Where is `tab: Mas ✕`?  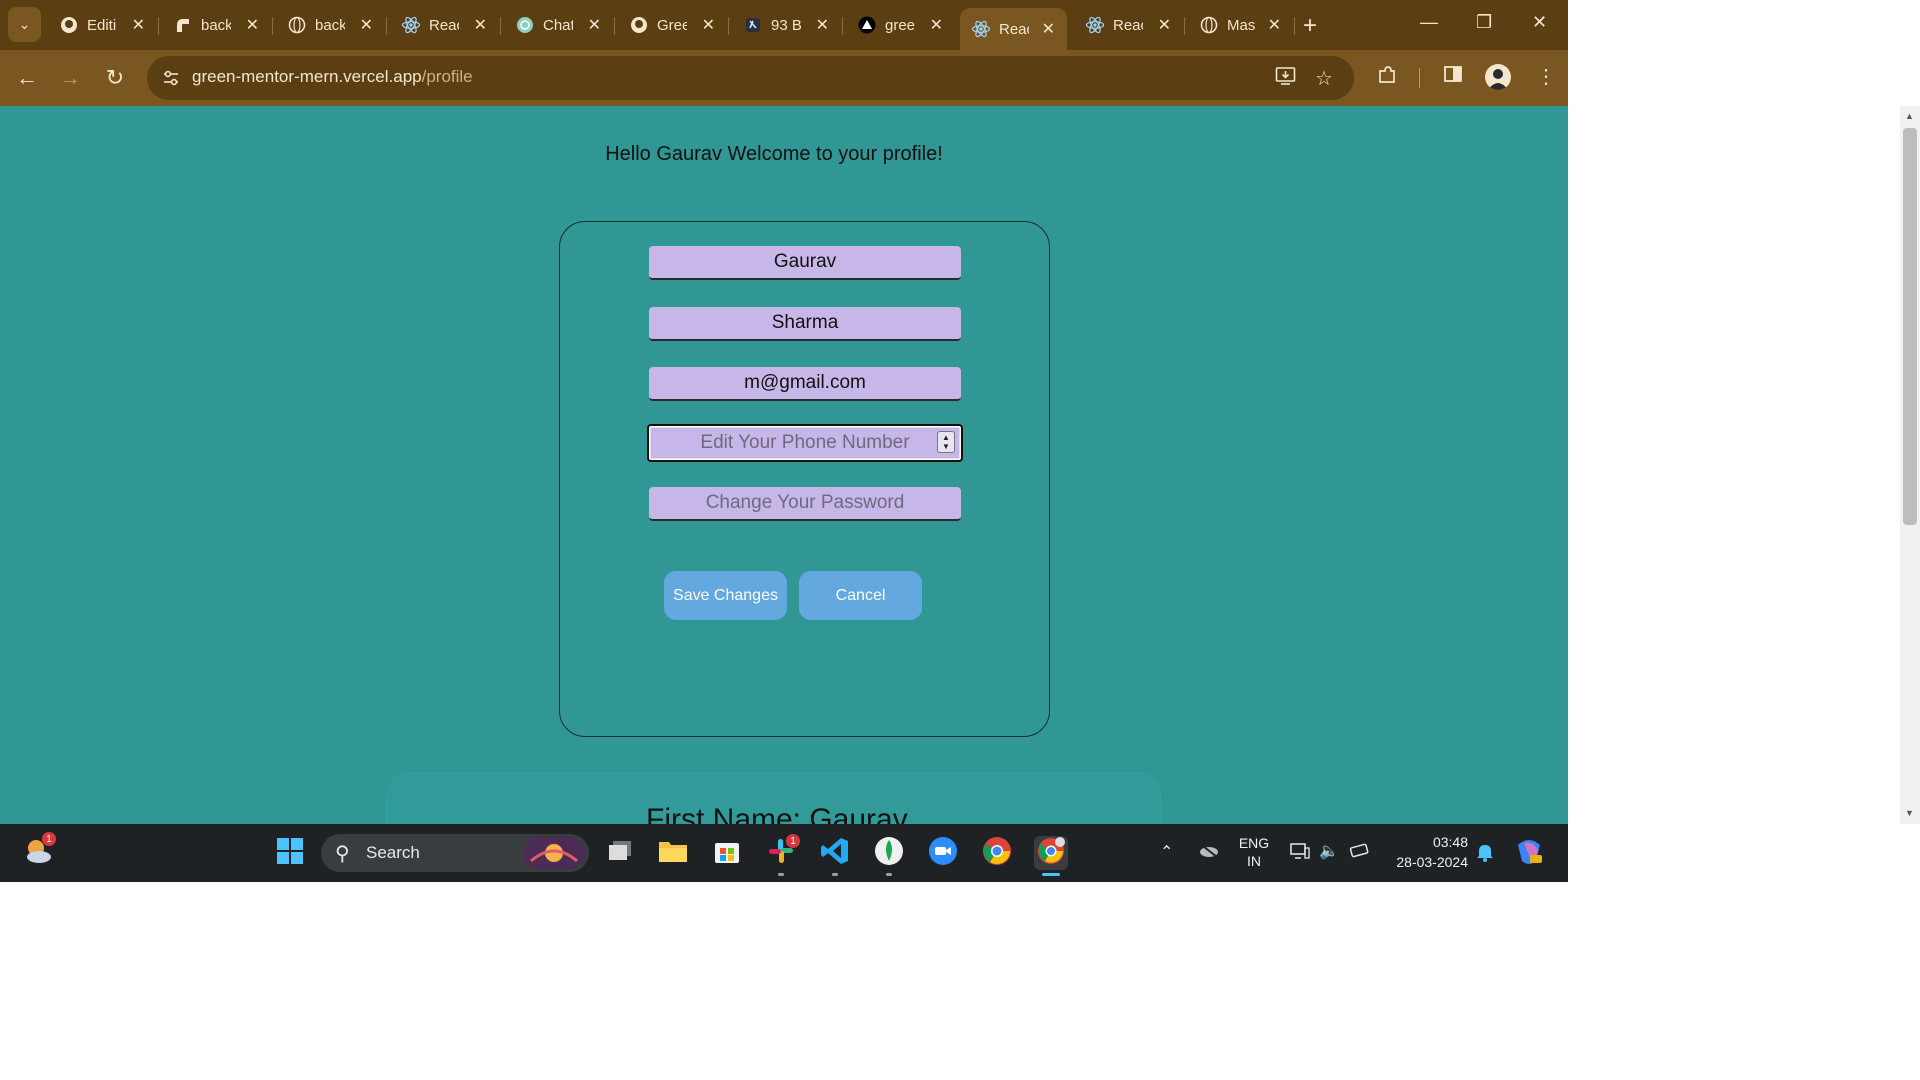
tab: Mas ✕ is located at coordinates (1239, 25).